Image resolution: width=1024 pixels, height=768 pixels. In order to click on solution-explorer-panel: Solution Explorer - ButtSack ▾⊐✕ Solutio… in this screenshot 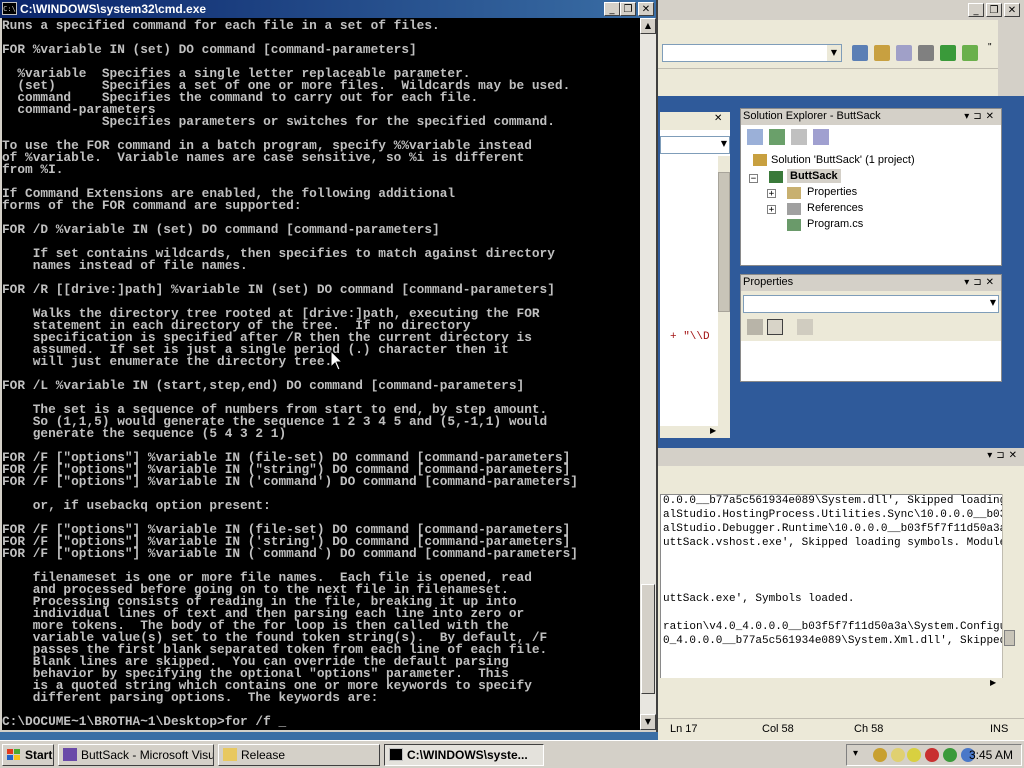, I will do `click(871, 187)`.